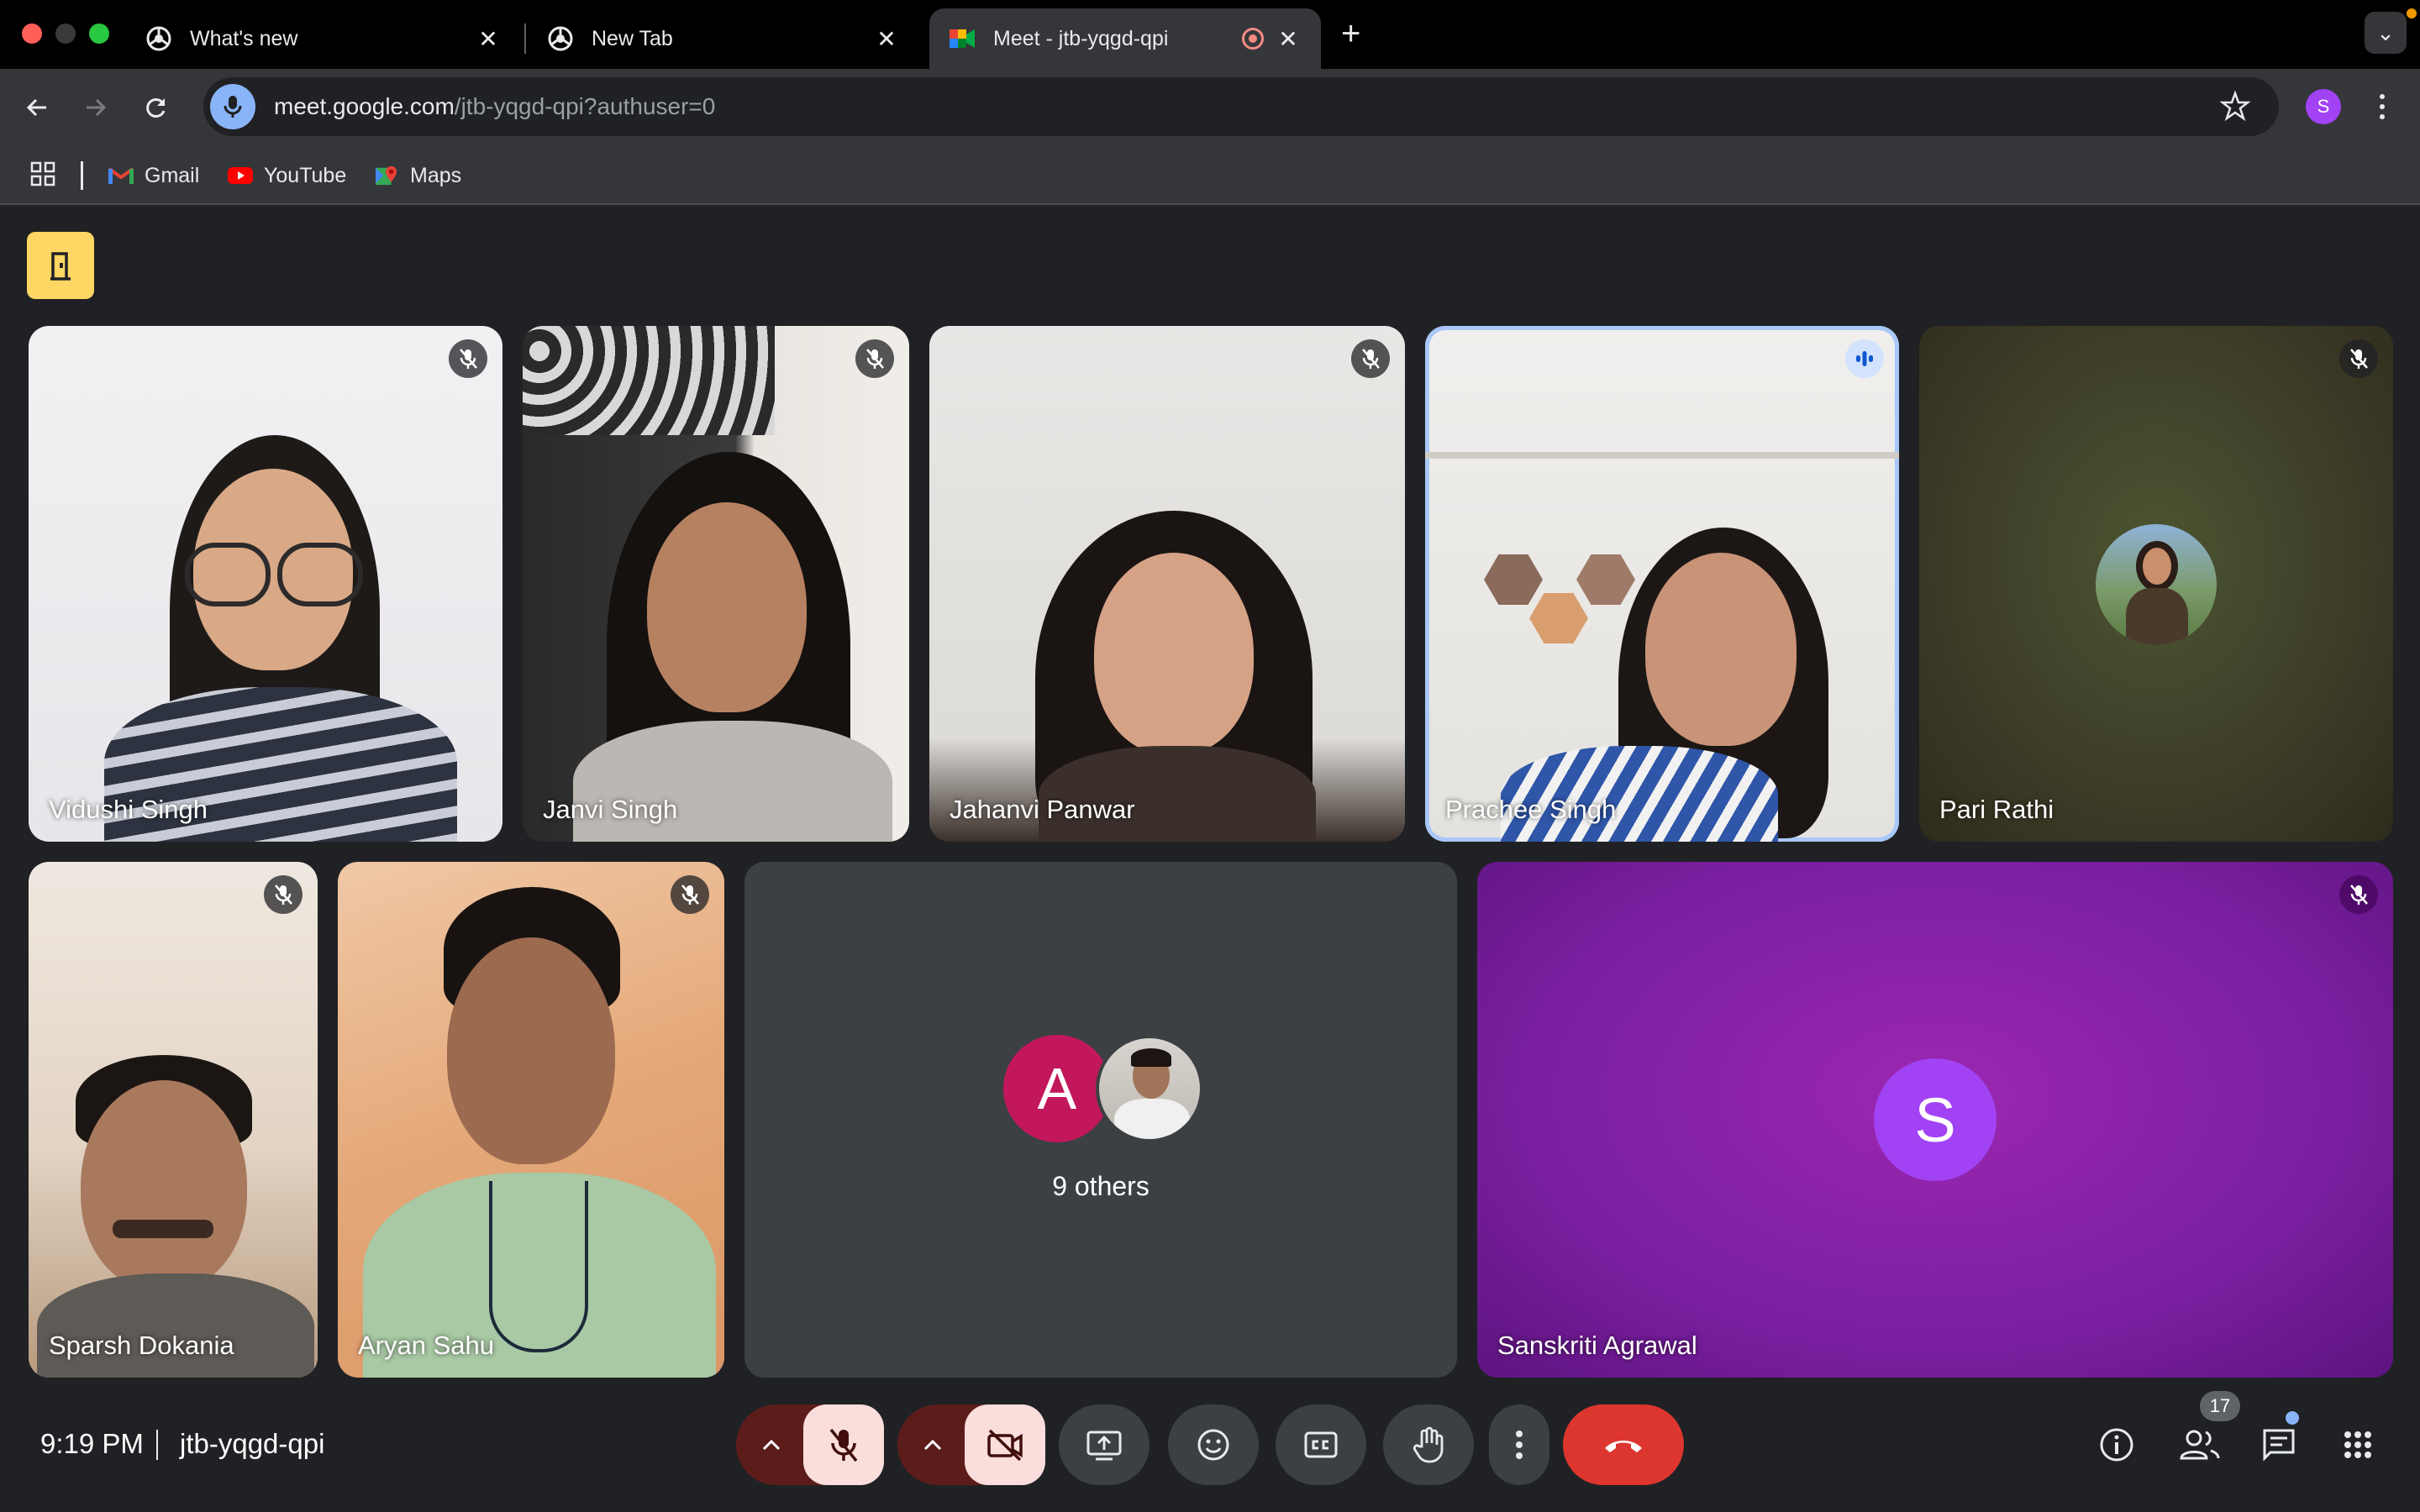 This screenshot has width=2420, height=1512. What do you see at coordinates (386, 175) in the screenshot?
I see `maps-icon` at bounding box center [386, 175].